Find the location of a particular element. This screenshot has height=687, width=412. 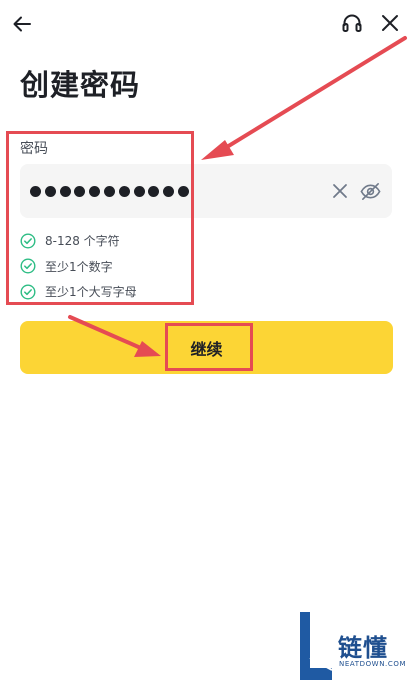

password-masked-value is located at coordinates (111, 191).